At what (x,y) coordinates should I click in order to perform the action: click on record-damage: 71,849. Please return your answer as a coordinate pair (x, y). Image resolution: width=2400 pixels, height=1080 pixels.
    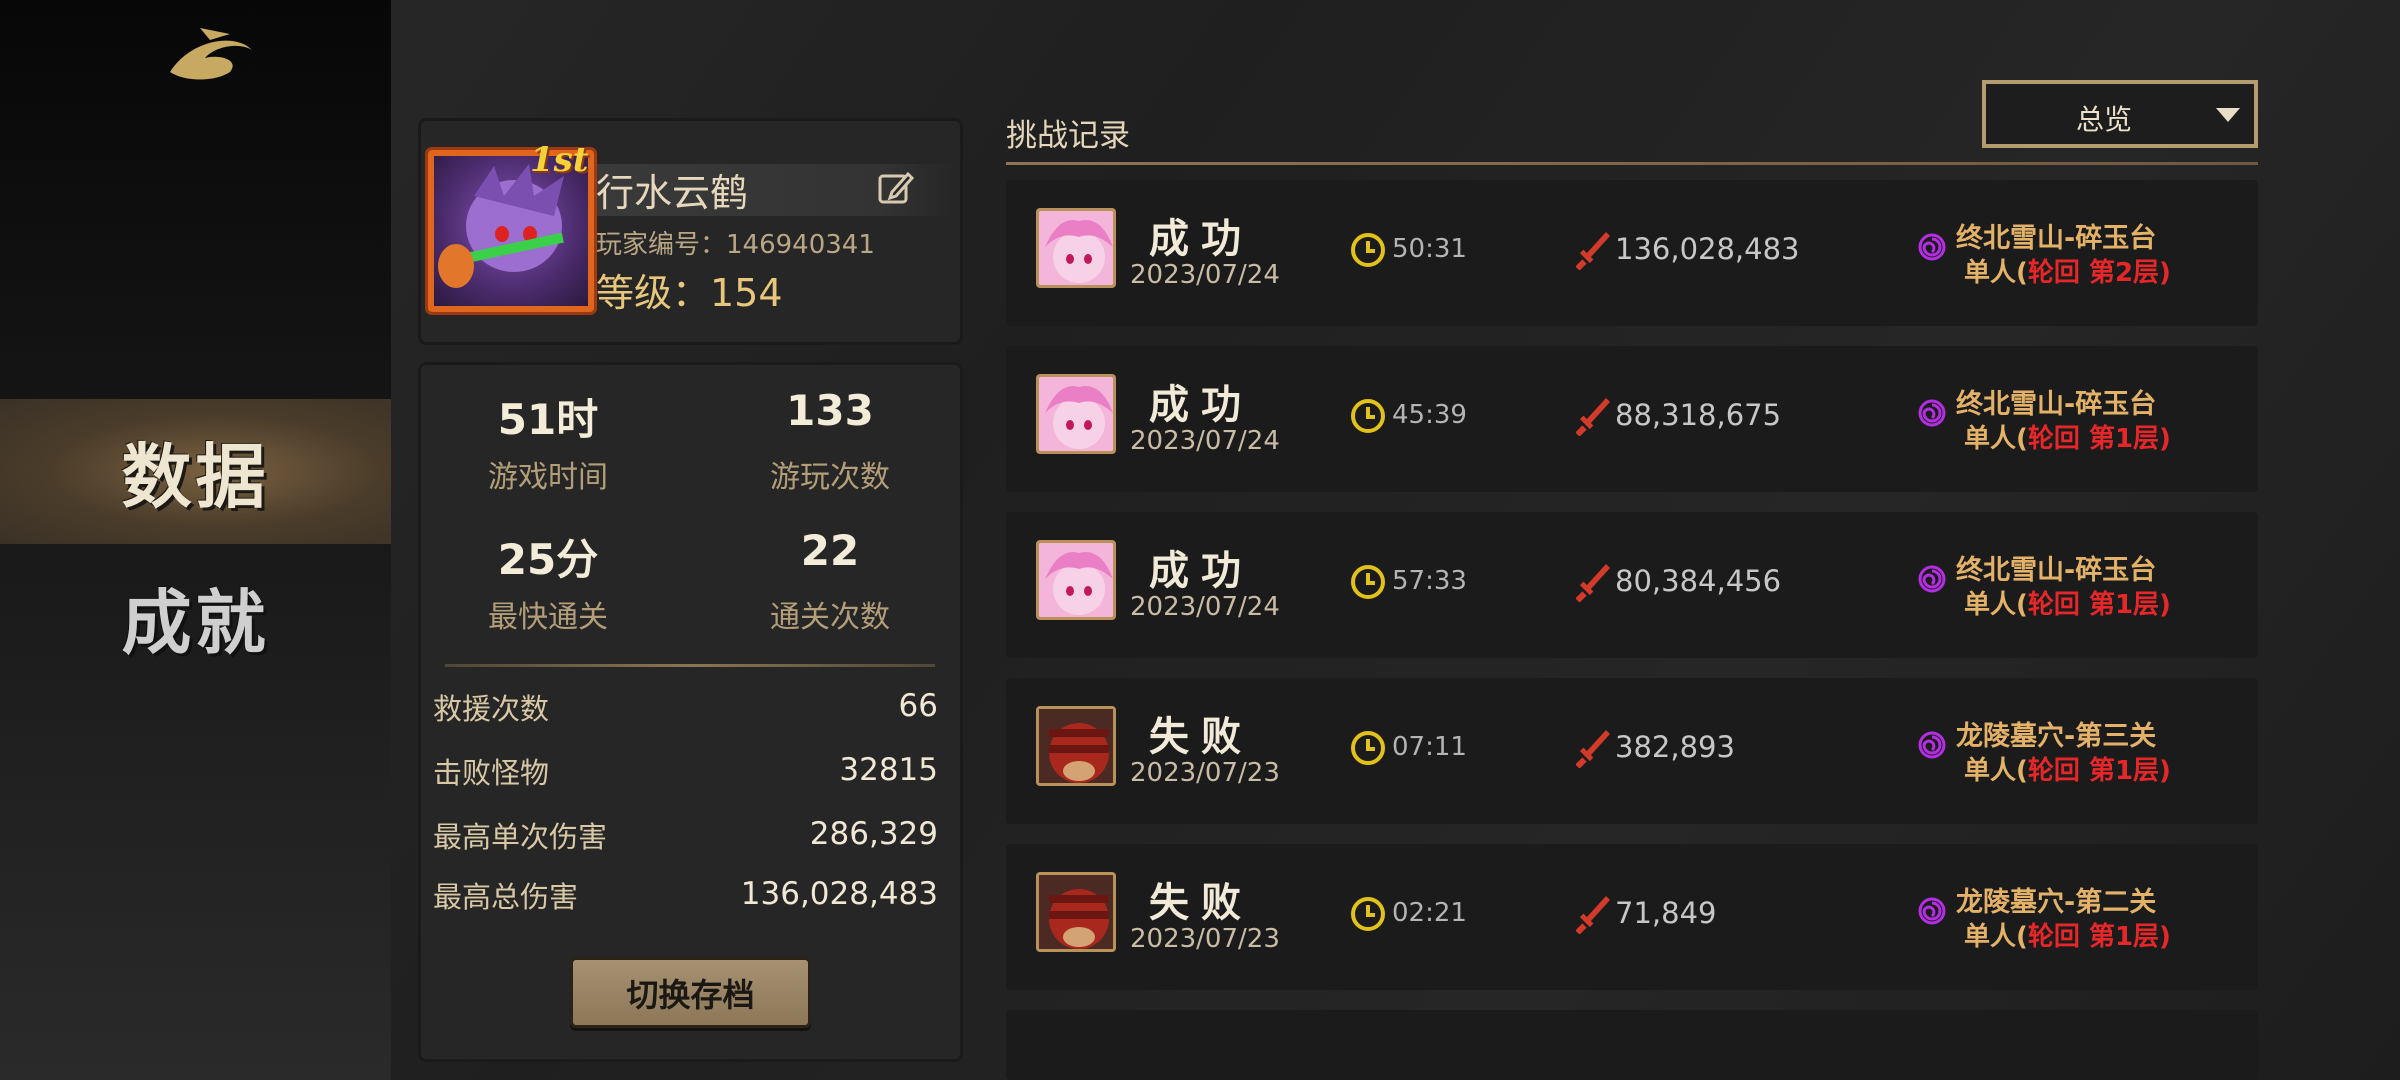
    Looking at the image, I should click on (1666, 913).